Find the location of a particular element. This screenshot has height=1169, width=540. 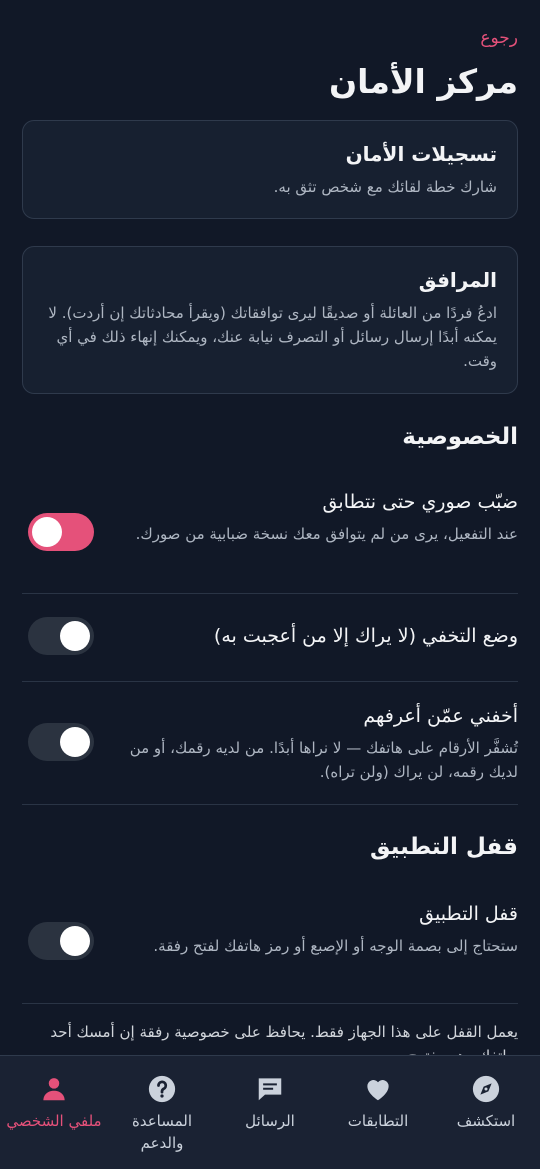

compass-icon is located at coordinates (486, 1089).